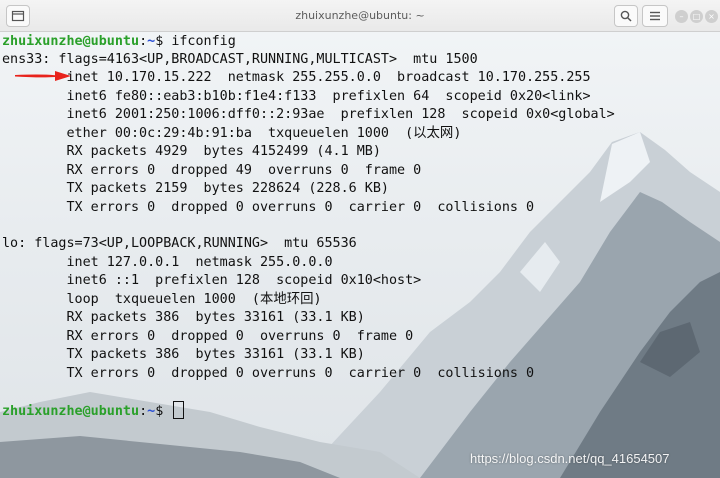  What do you see at coordinates (570, 458) in the screenshot?
I see `watermark-text: https://blog.csdn.net/qq_41654507` at bounding box center [570, 458].